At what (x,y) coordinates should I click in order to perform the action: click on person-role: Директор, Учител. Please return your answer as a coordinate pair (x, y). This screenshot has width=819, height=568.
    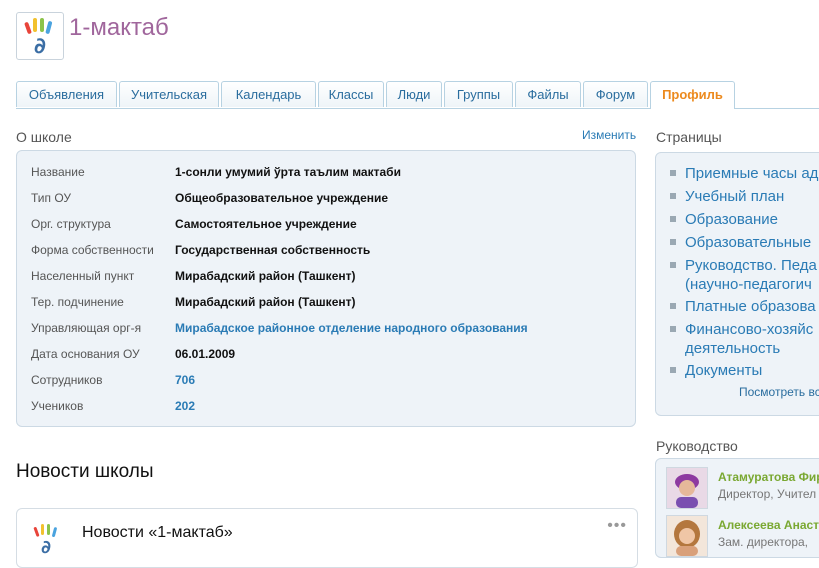
    Looking at the image, I should click on (767, 494).